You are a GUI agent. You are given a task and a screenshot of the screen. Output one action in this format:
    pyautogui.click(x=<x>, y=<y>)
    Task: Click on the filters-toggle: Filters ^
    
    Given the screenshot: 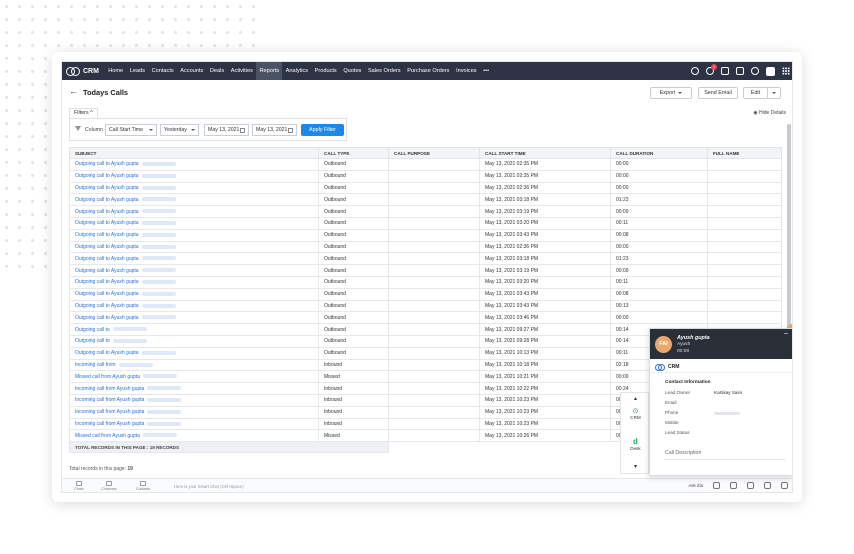 What is the action you would take?
    pyautogui.click(x=83, y=113)
    